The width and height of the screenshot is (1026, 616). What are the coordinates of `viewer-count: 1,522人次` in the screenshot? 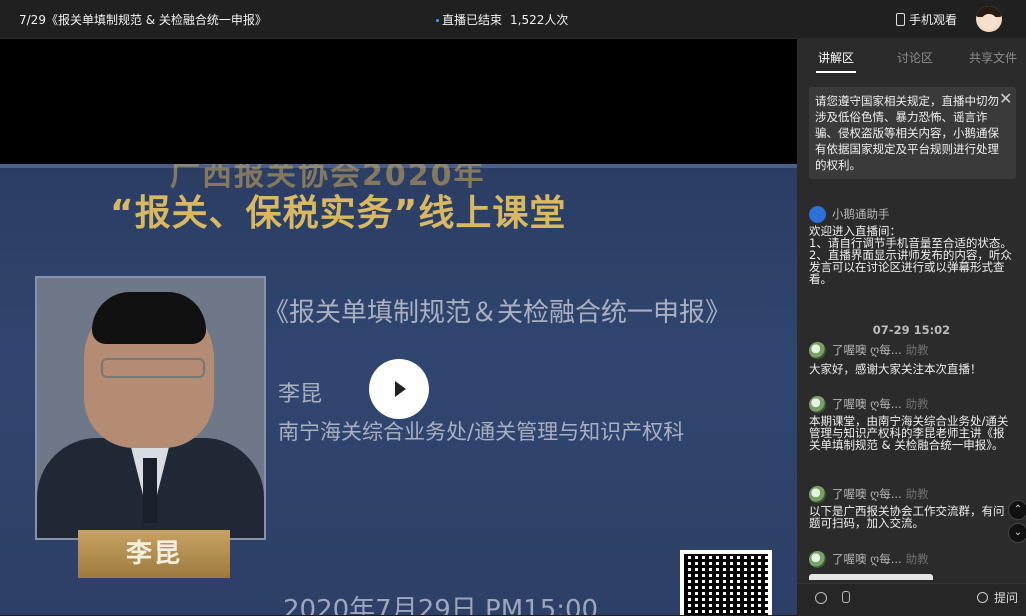 It's located at (539, 20).